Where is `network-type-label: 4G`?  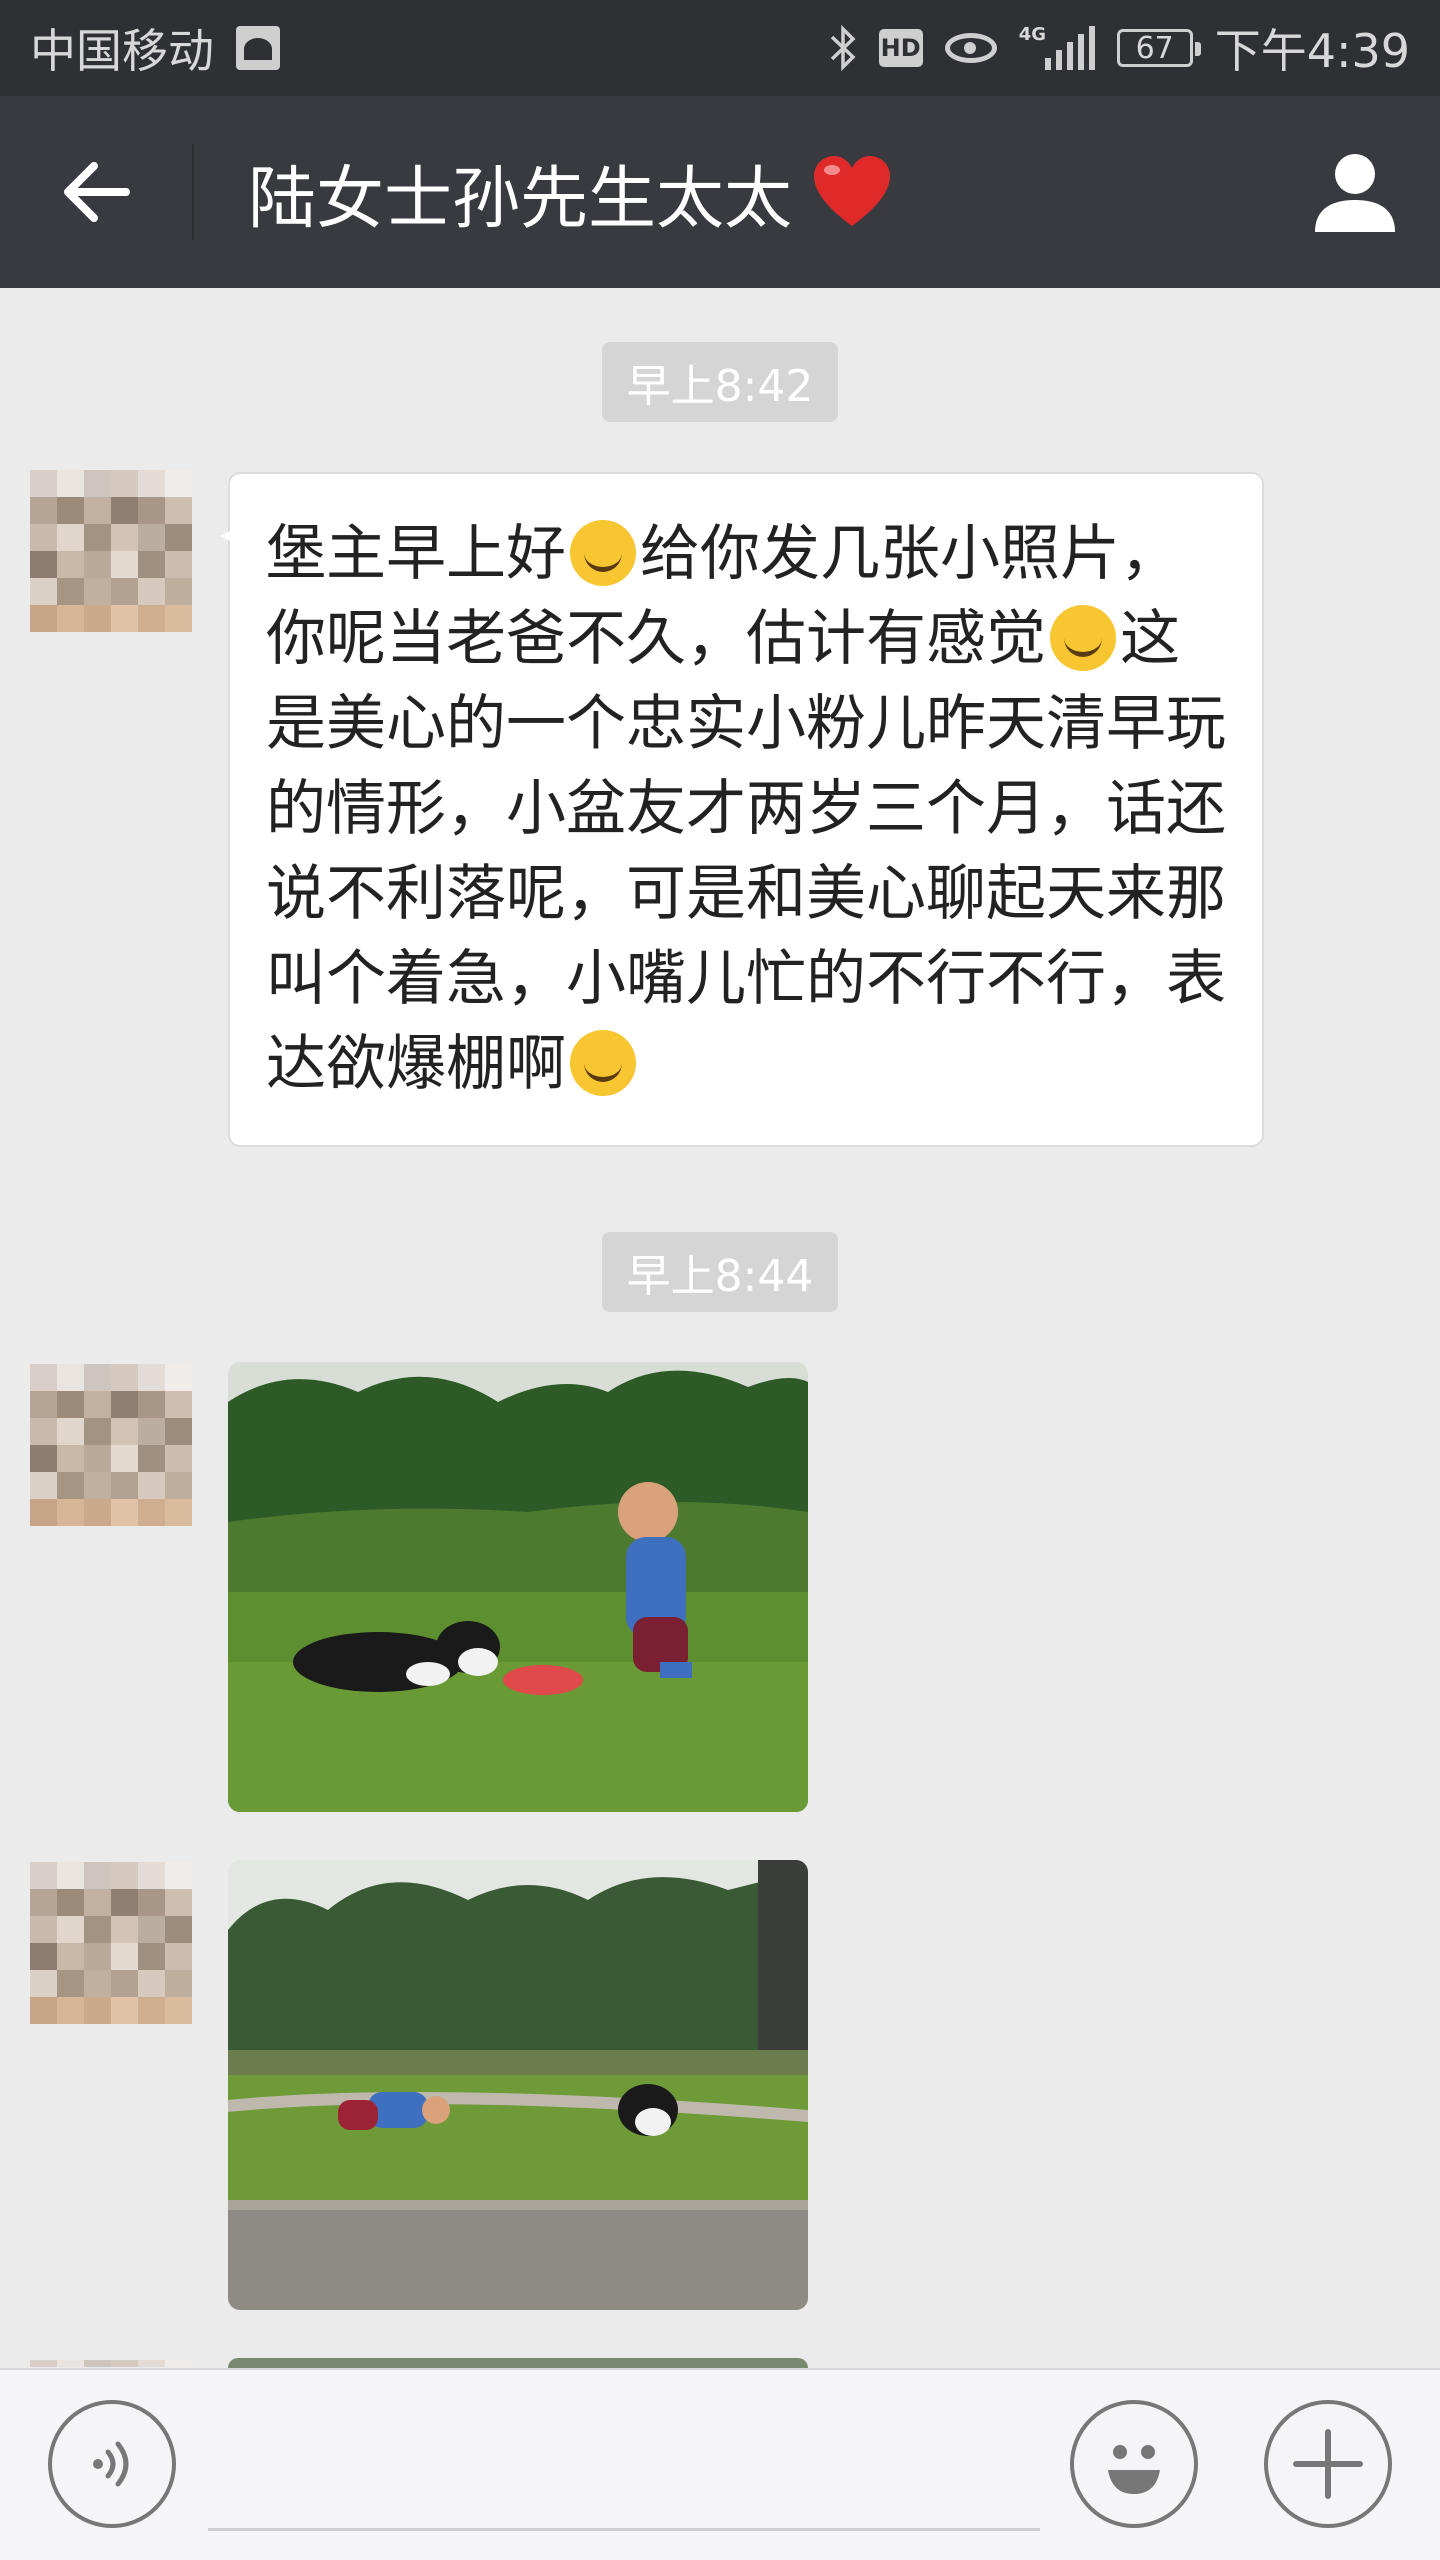 network-type-label: 4G is located at coordinates (1032, 34).